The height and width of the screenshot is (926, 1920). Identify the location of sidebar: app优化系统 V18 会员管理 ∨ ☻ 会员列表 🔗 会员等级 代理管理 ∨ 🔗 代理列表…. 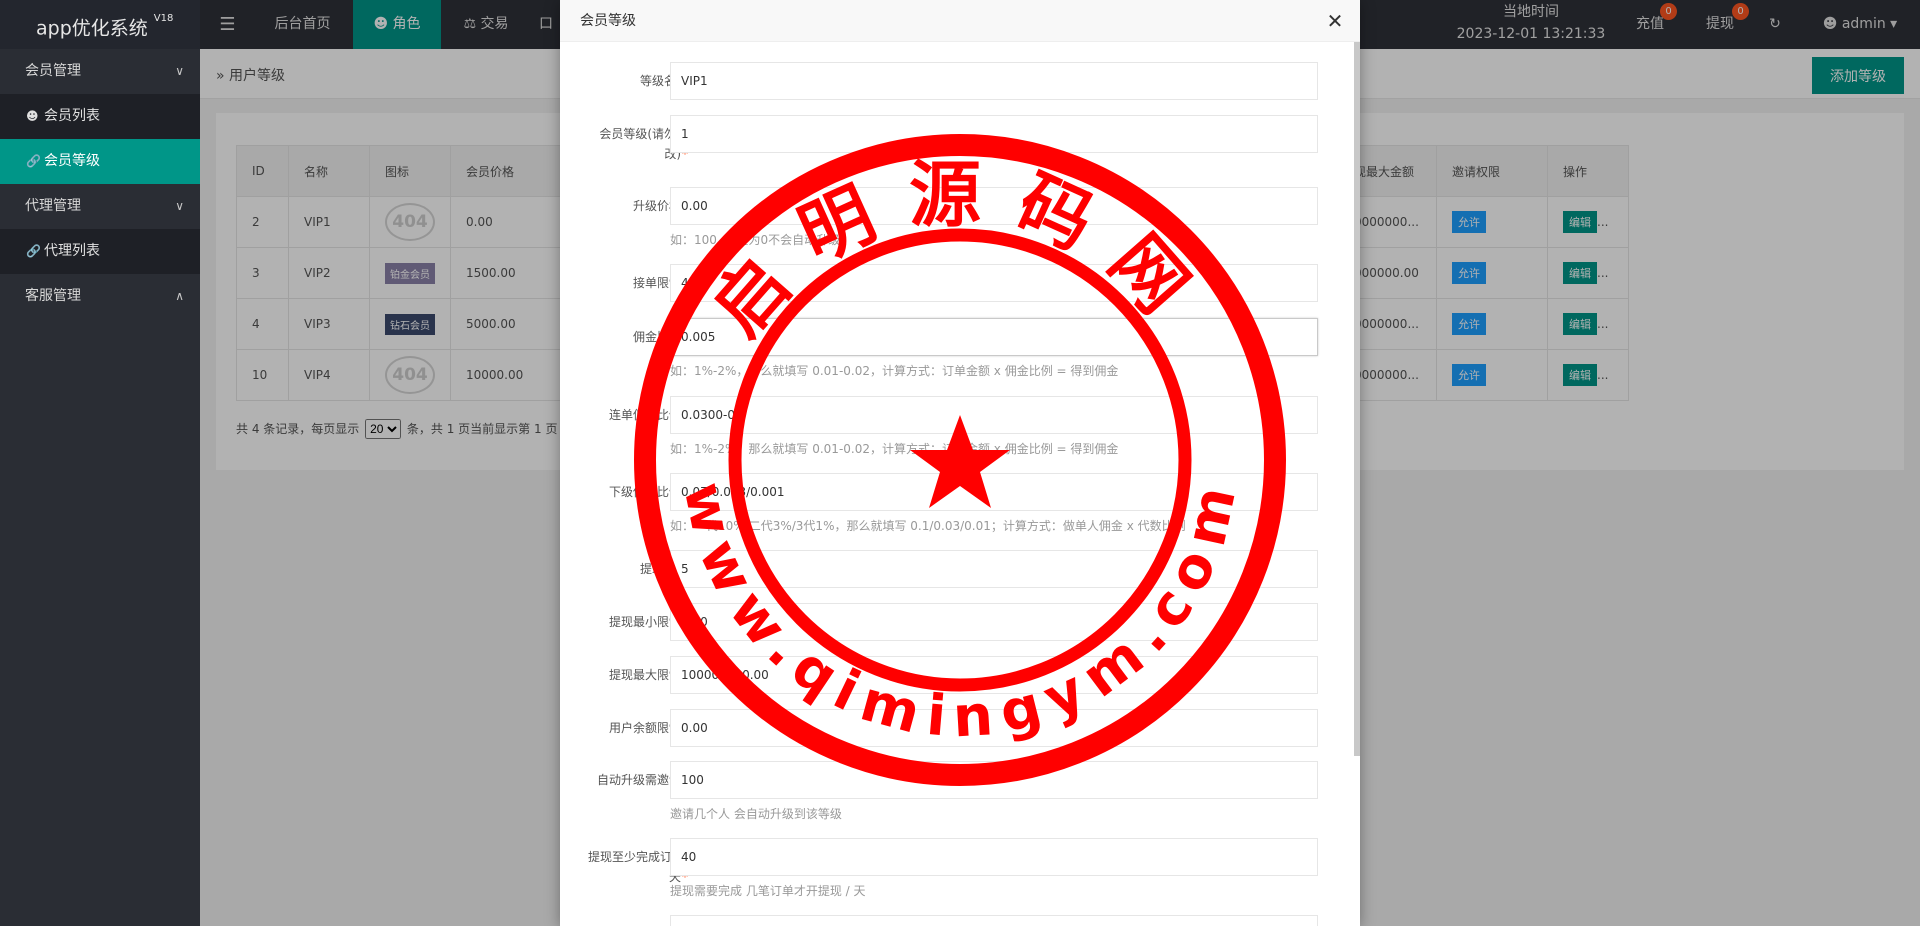
(100, 463).